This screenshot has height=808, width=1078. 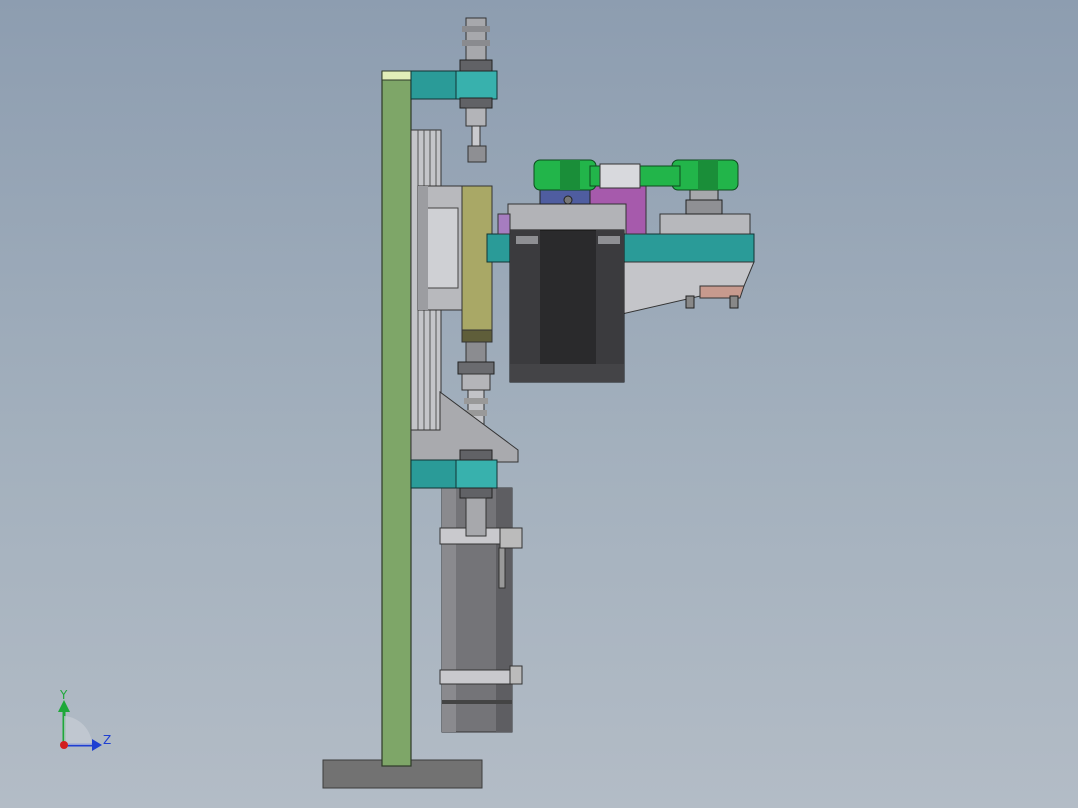 I want to click on triad-quadrant-icon, so click(x=78, y=730).